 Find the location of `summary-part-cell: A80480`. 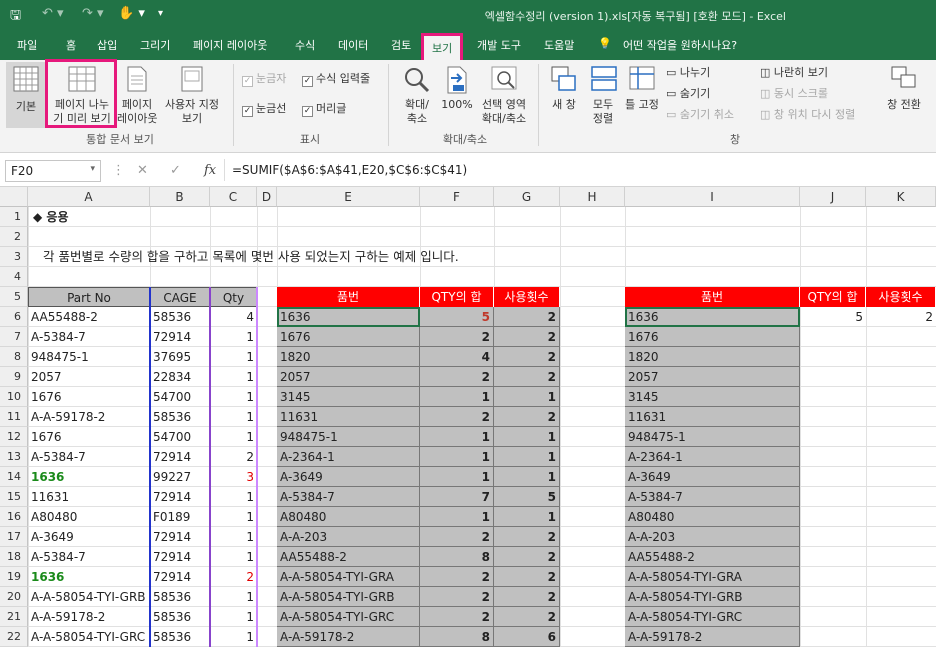

summary-part-cell: A80480 is located at coordinates (348, 517).